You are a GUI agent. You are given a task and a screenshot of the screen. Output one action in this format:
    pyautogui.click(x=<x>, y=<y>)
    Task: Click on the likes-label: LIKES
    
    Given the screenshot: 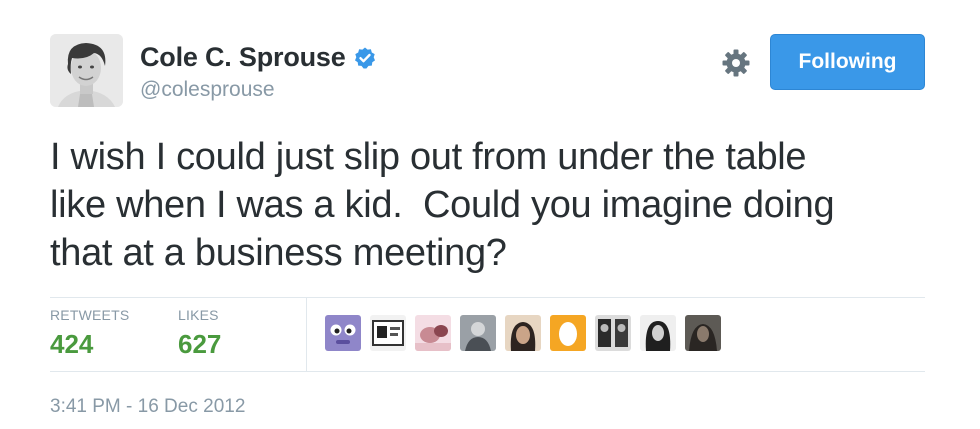 What is the action you would take?
    pyautogui.click(x=198, y=315)
    